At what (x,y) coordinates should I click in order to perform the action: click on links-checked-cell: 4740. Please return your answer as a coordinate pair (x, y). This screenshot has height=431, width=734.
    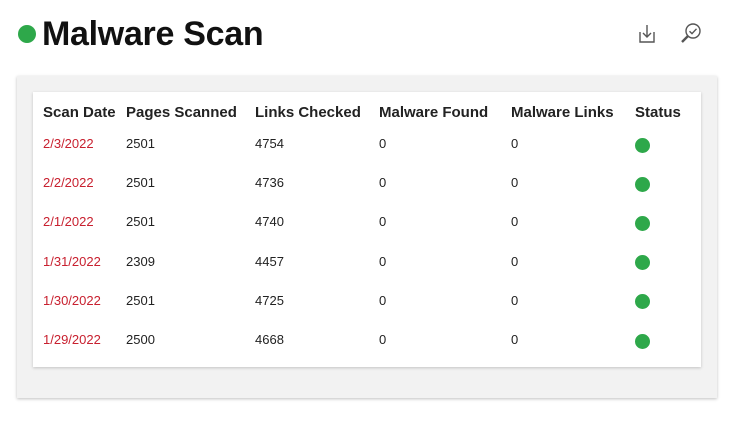
    Looking at the image, I should click on (269, 222).